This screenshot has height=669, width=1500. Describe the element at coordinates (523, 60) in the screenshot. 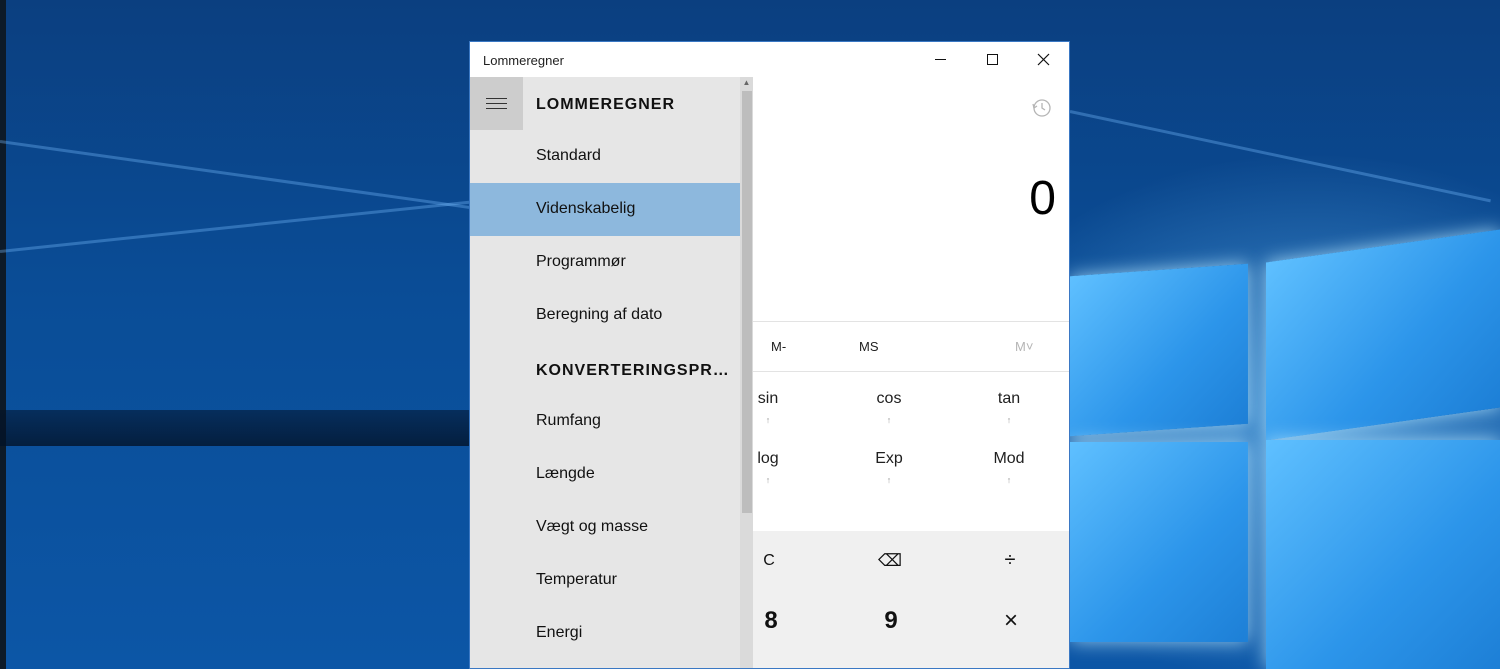

I see `window-title: Lommeregner` at that location.